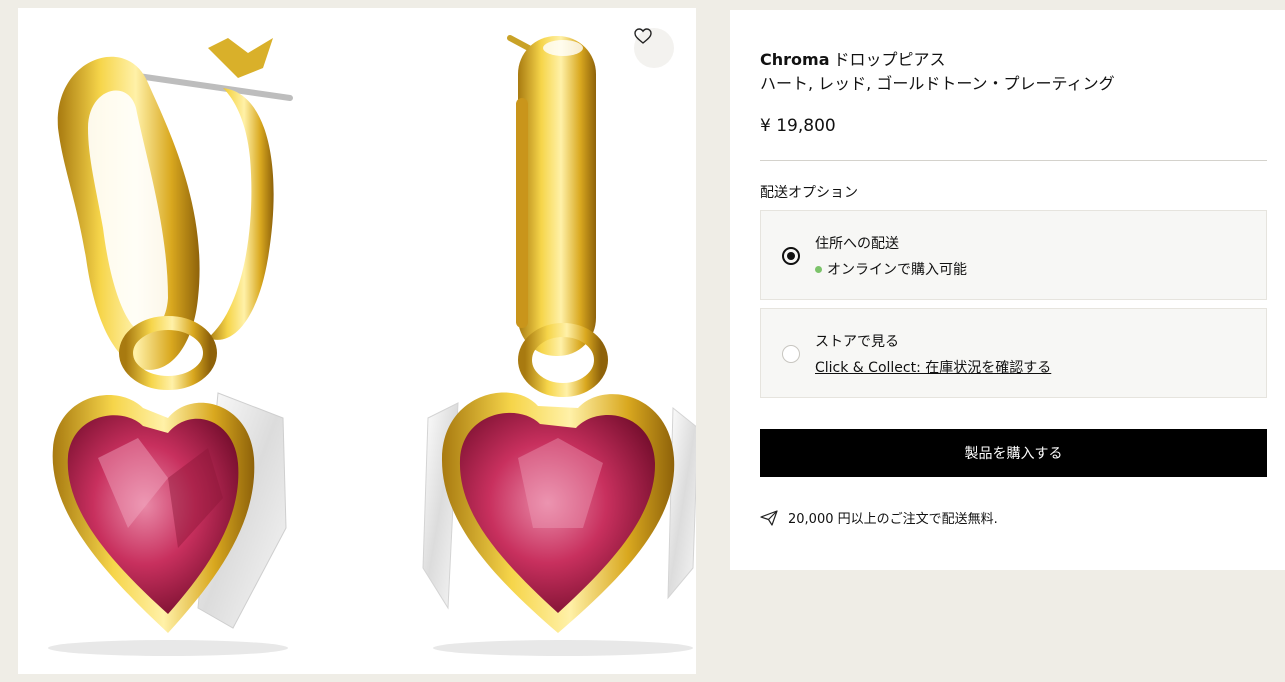  What do you see at coordinates (857, 342) in the screenshot?
I see `option-title: ストアで見る` at bounding box center [857, 342].